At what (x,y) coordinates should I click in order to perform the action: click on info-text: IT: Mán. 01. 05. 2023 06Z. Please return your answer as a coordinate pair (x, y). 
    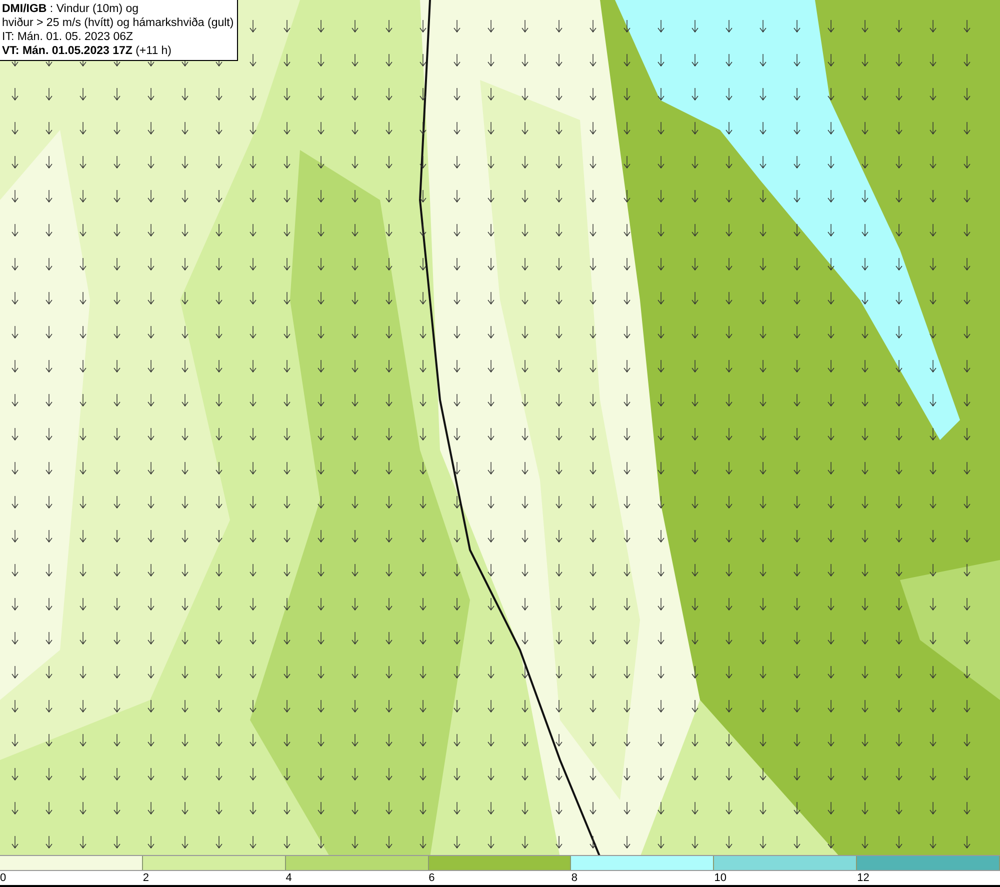
    Looking at the image, I should click on (68, 37).